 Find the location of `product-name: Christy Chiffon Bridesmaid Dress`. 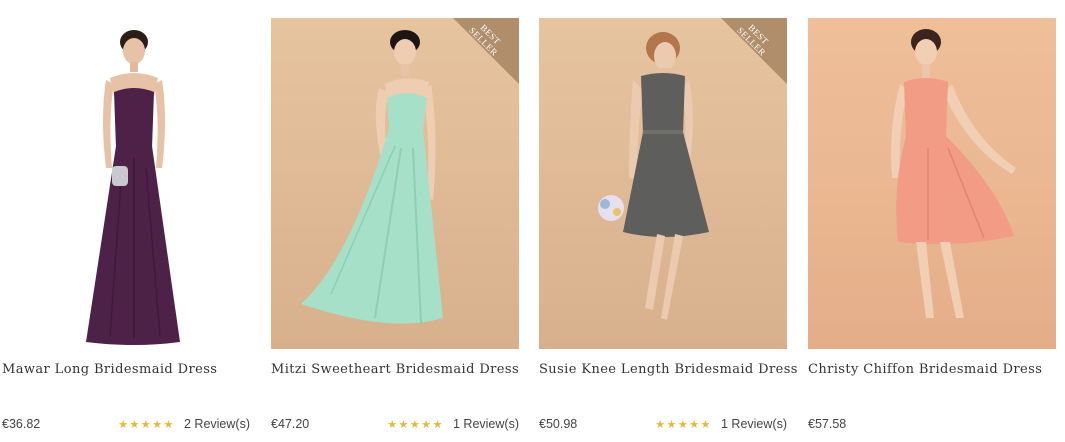

product-name: Christy Chiffon Bridesmaid Dress is located at coordinates (932, 369).